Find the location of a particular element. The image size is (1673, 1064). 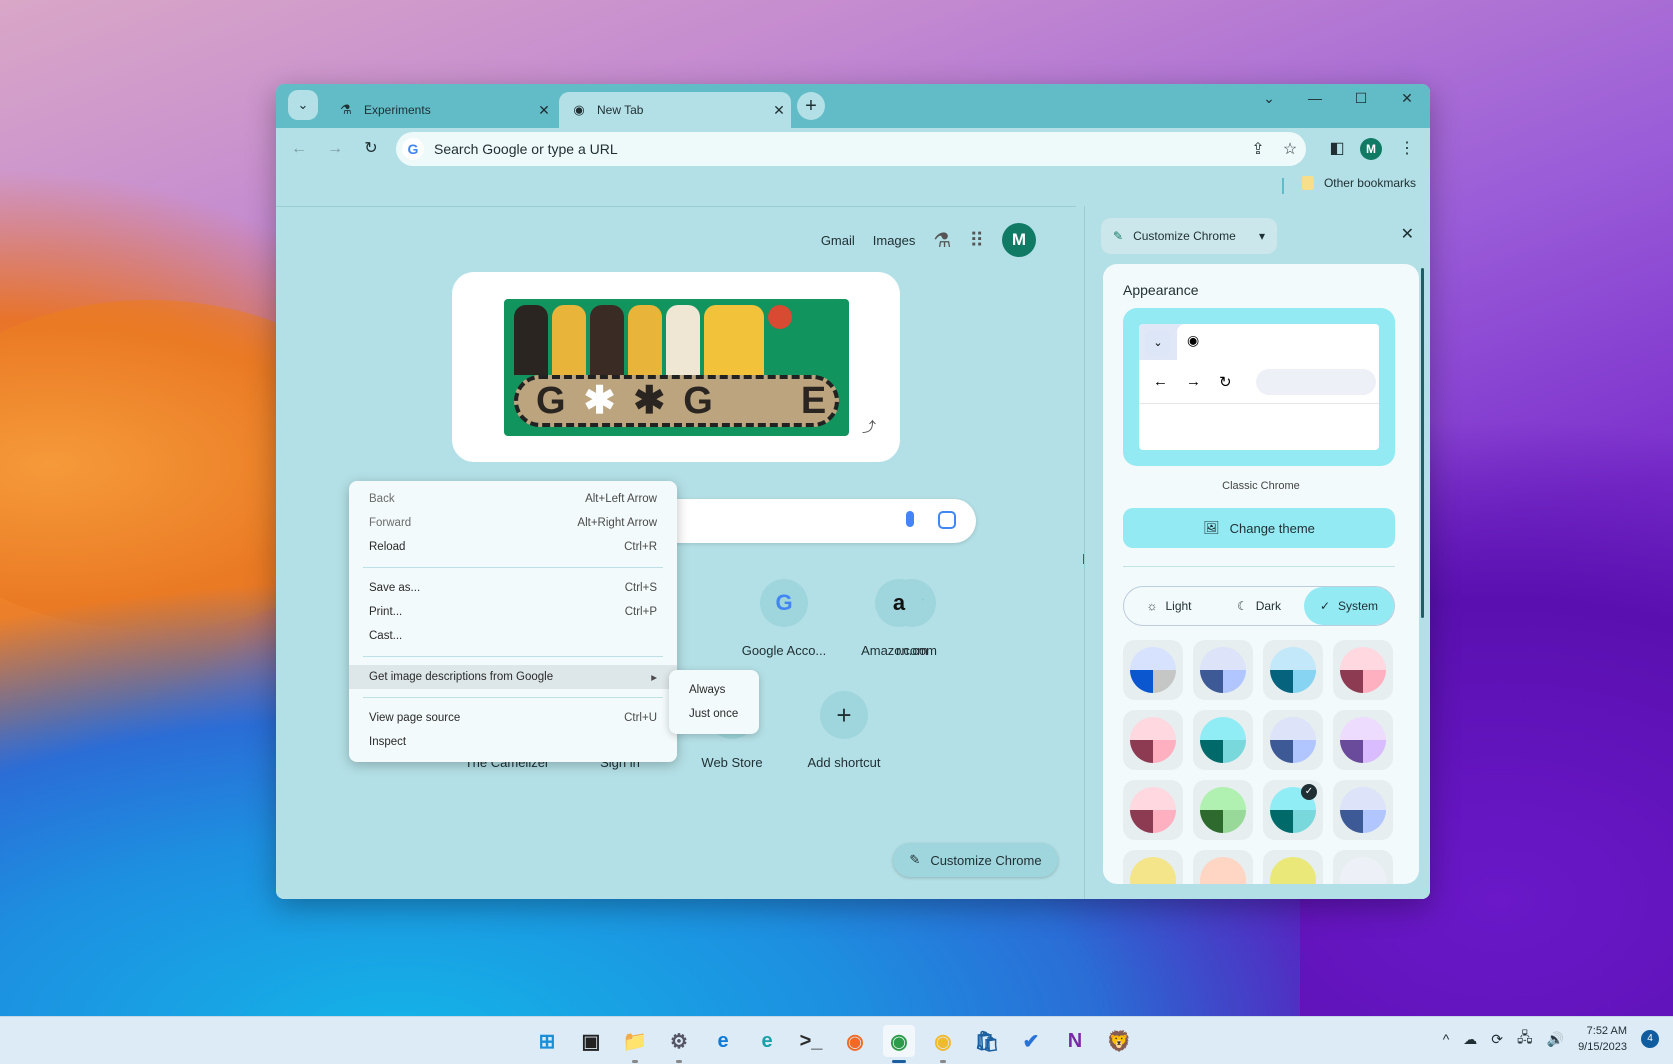

maximize-button: ☐ is located at coordinates (1361, 98).